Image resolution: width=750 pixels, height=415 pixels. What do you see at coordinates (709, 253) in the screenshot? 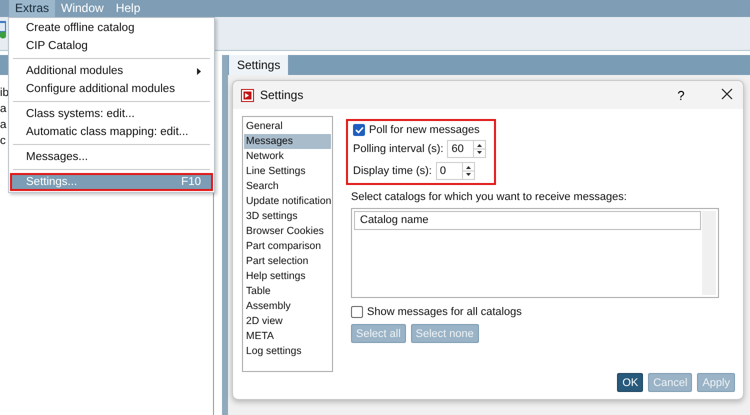
I see `scrollbar` at bounding box center [709, 253].